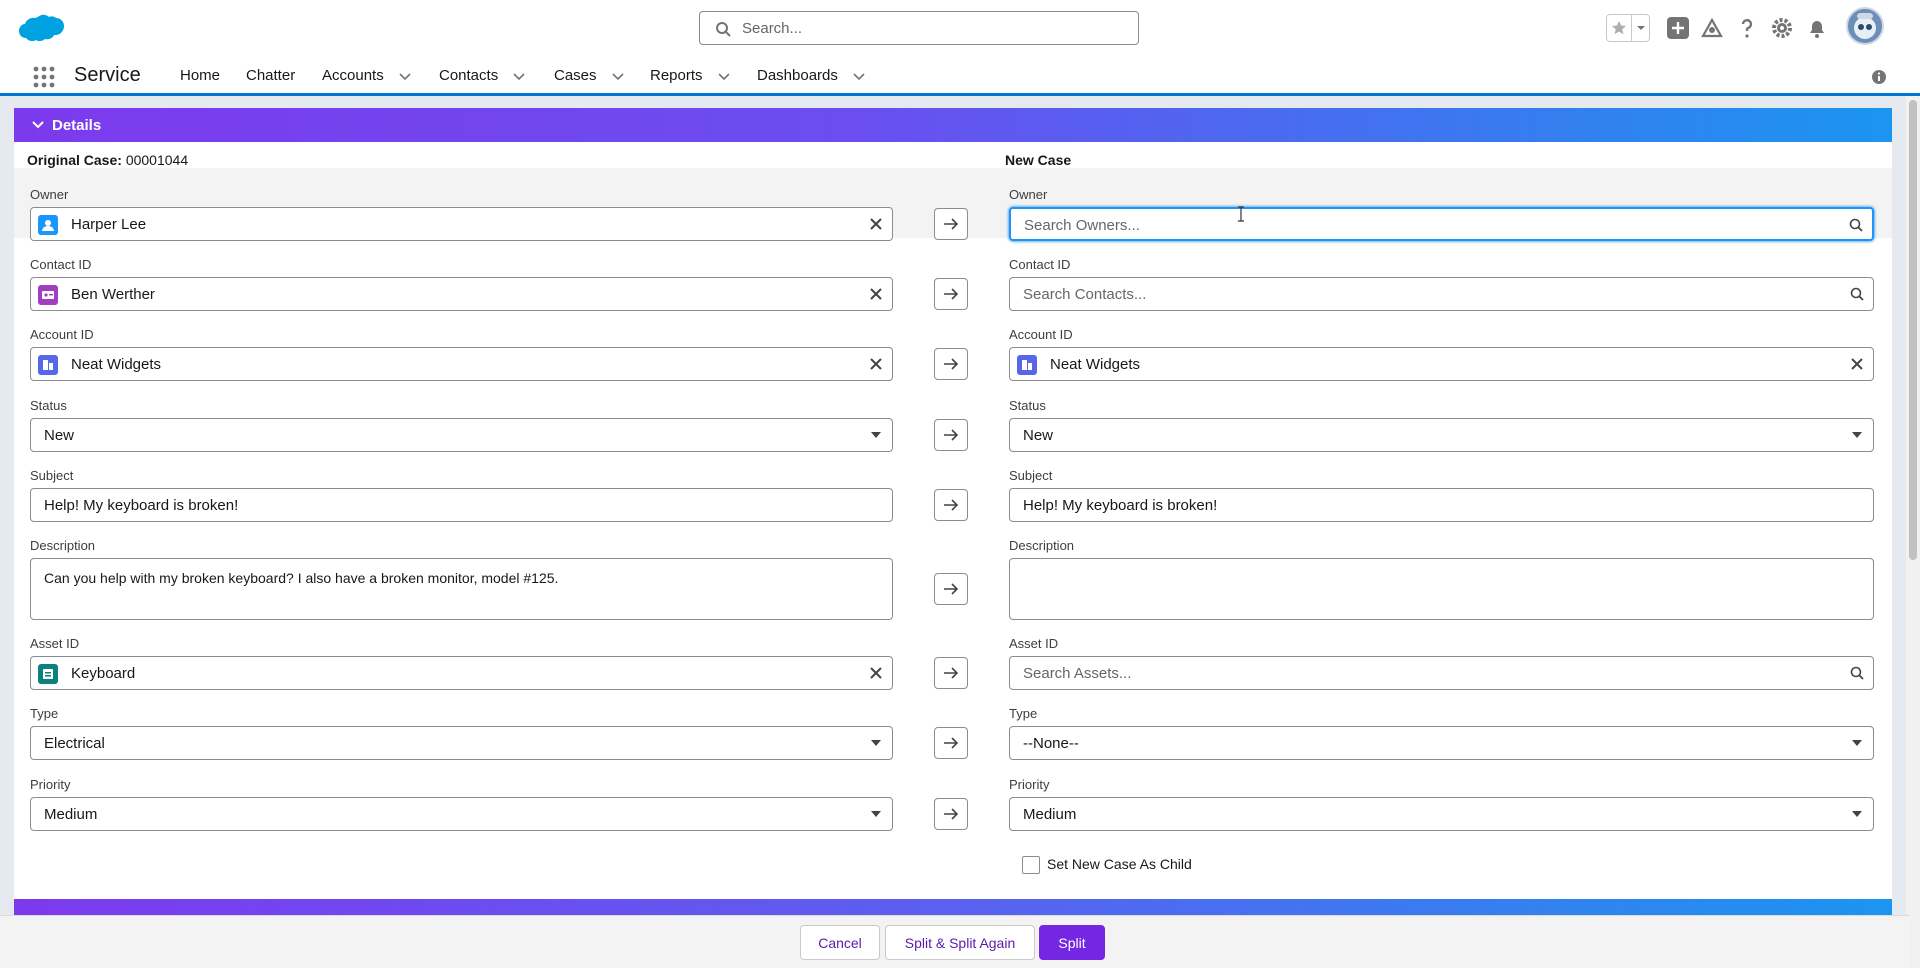  What do you see at coordinates (1441, 435) in the screenshot?
I see `new-status-select: New` at bounding box center [1441, 435].